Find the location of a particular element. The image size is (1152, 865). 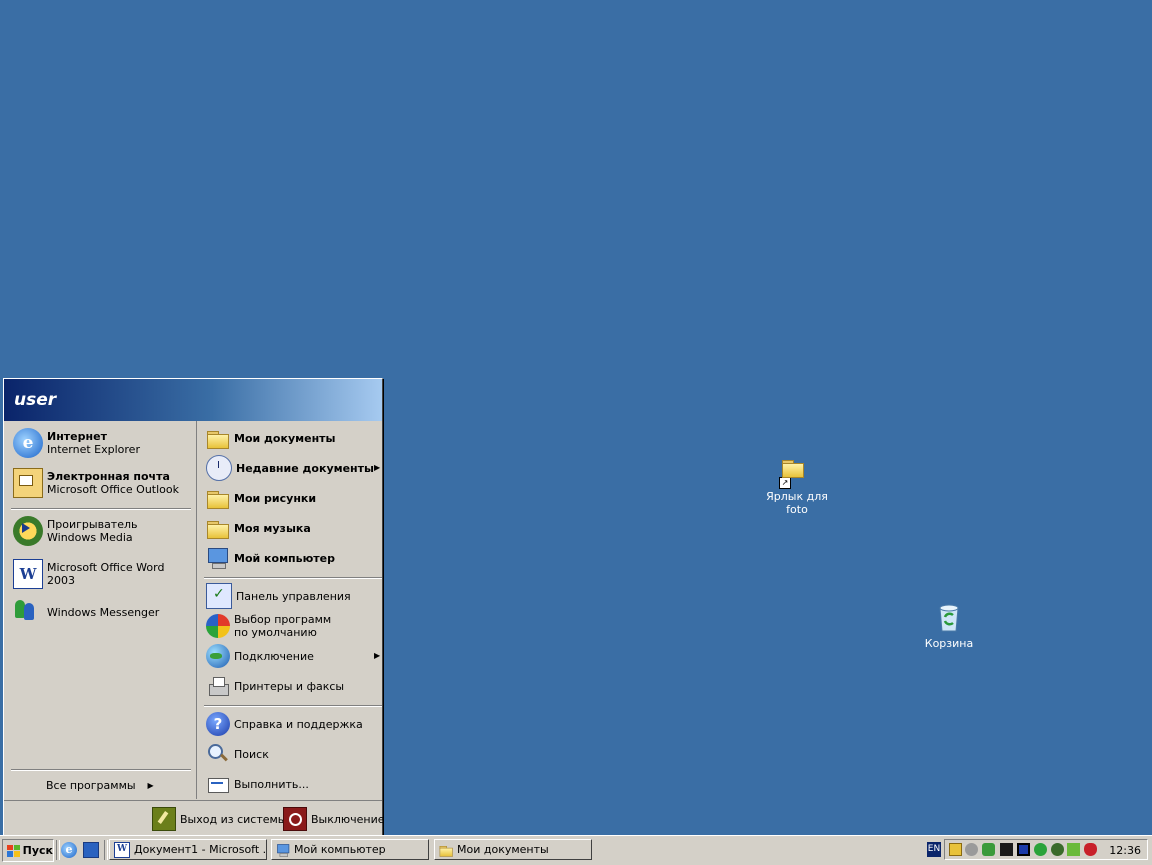

tray-shield-icon is located at coordinates (1040, 849).